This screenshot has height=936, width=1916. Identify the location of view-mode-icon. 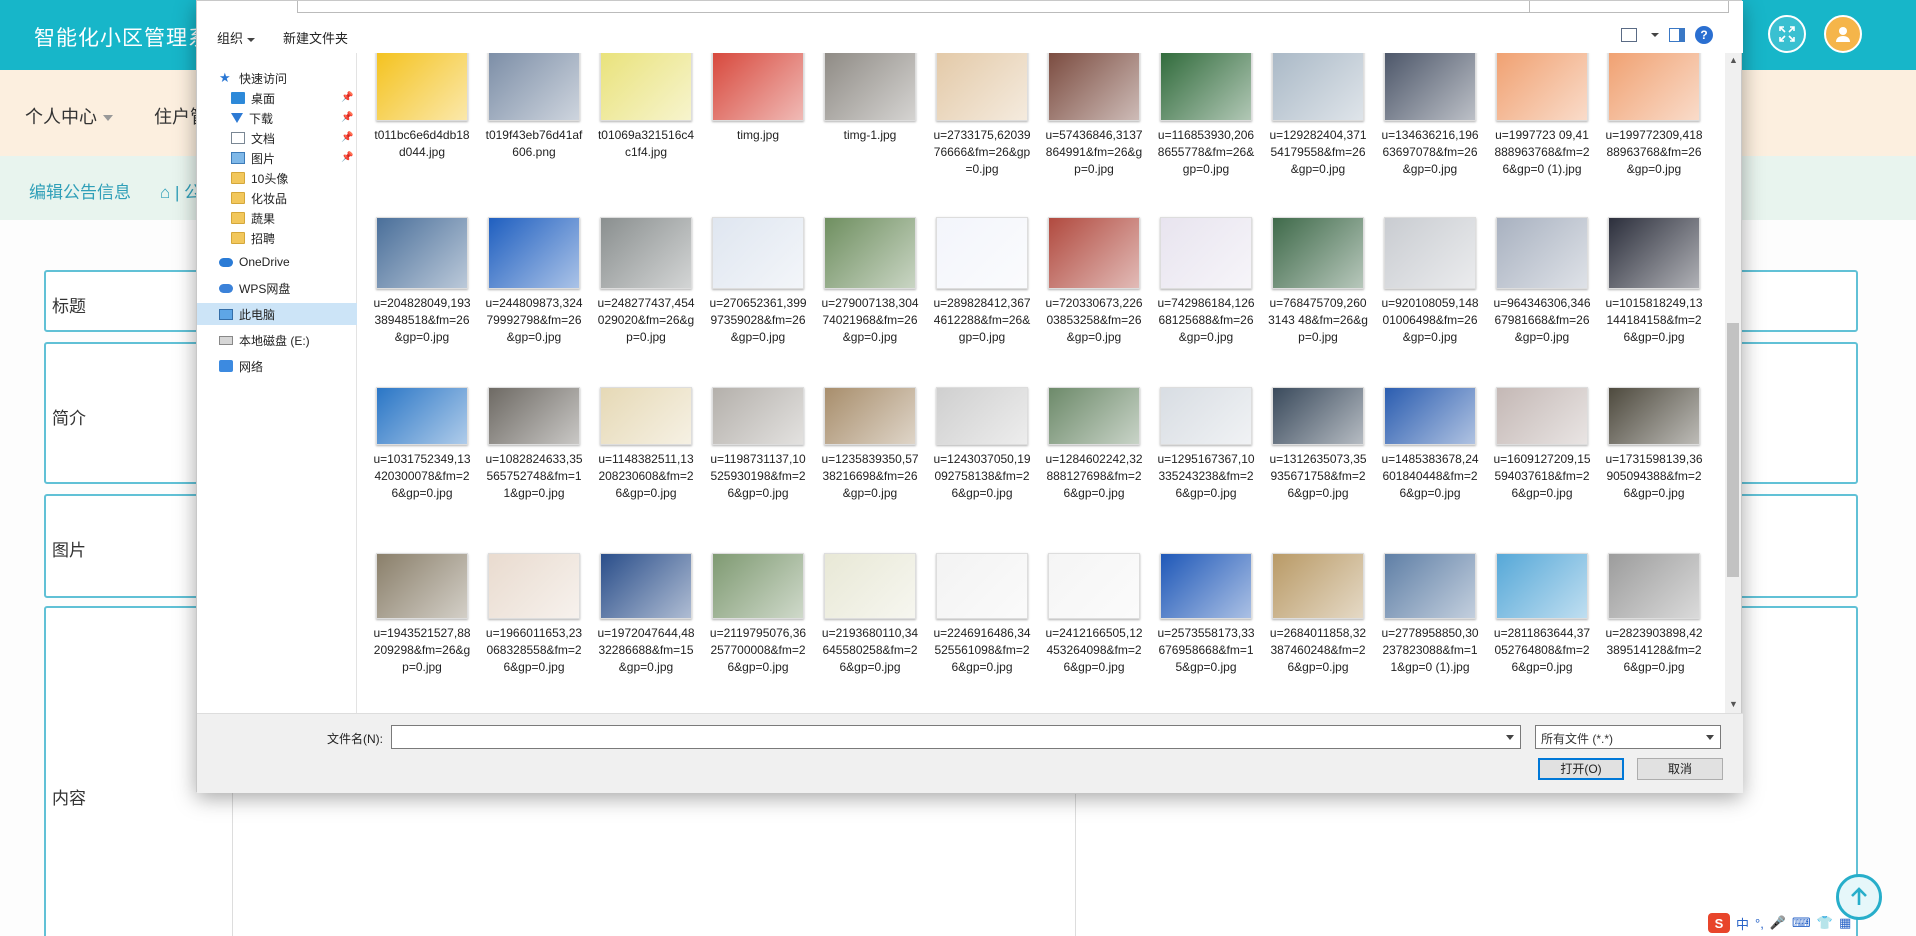
(1629, 35).